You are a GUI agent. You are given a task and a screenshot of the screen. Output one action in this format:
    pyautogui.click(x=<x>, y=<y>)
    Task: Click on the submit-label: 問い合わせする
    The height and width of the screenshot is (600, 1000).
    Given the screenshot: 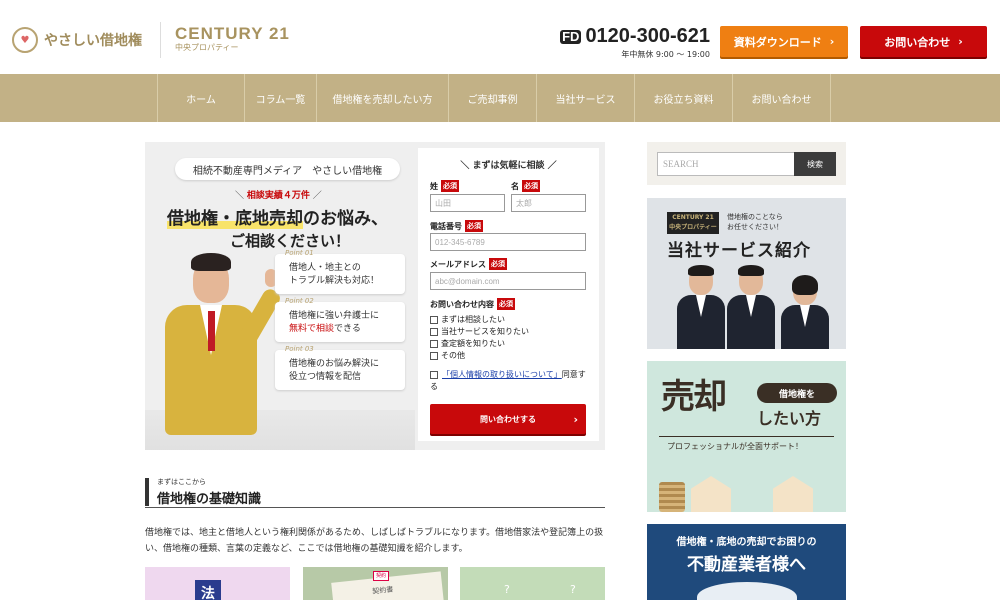 What is the action you would take?
    pyautogui.click(x=508, y=419)
    